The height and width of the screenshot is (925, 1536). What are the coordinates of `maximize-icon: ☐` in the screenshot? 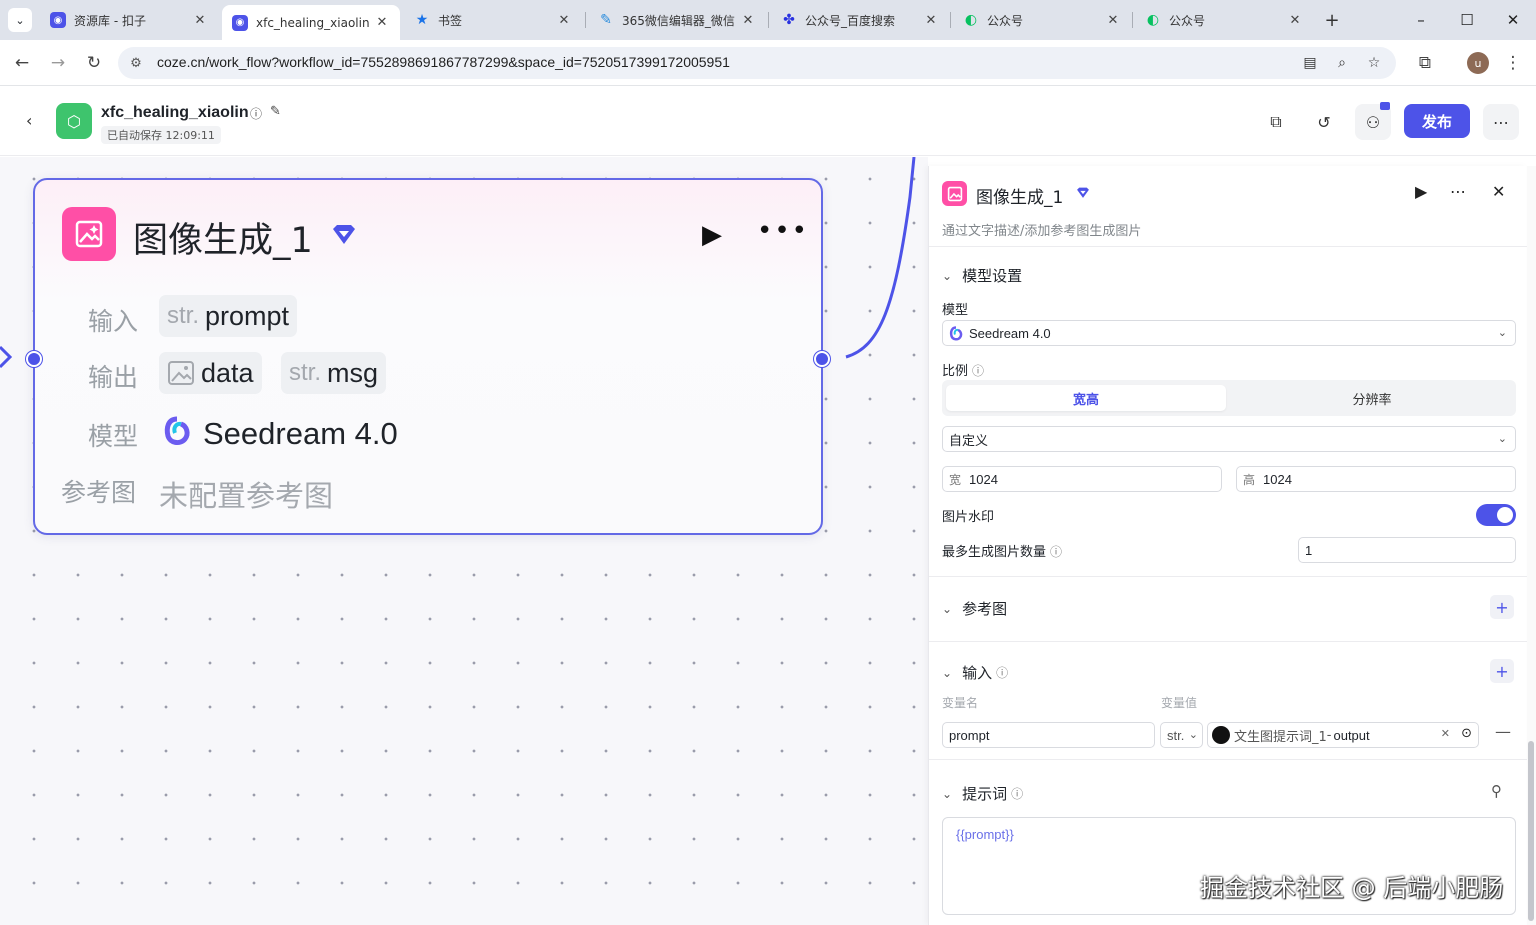 It's located at (1467, 20).